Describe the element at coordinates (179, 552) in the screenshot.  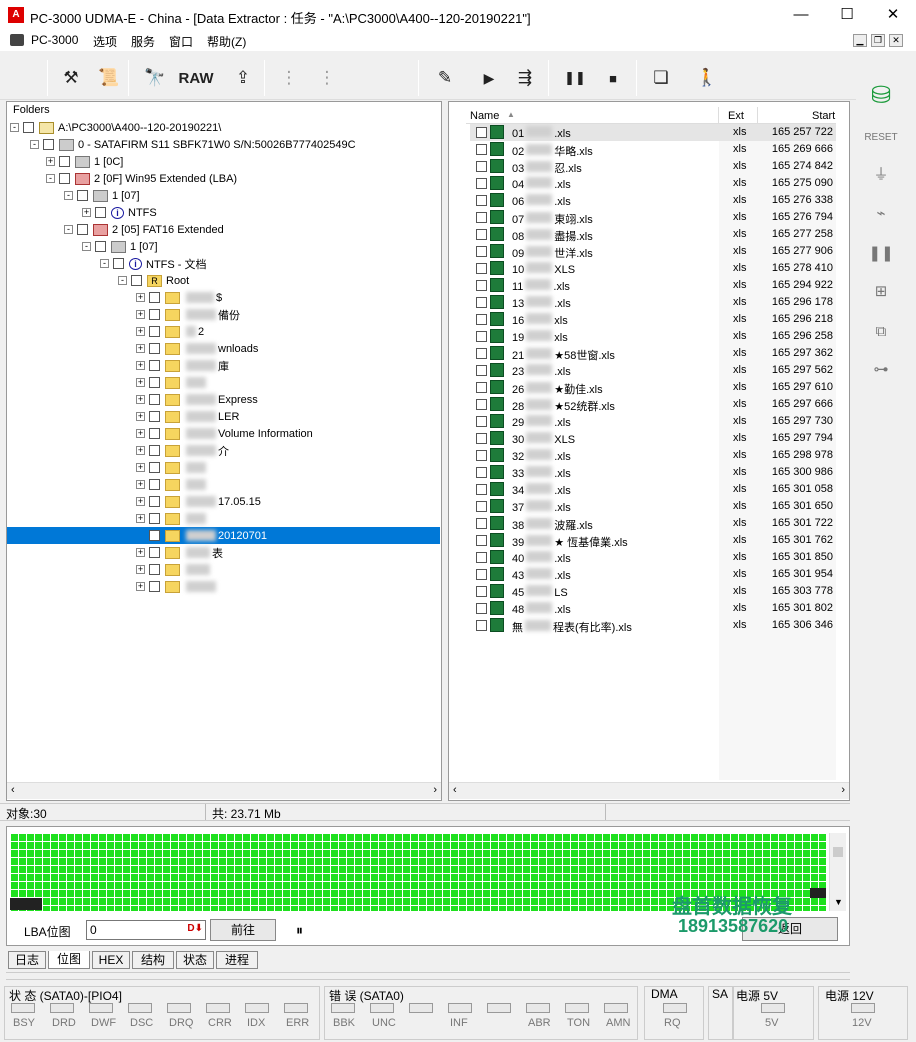
I see `tree-node: + 表` at that location.